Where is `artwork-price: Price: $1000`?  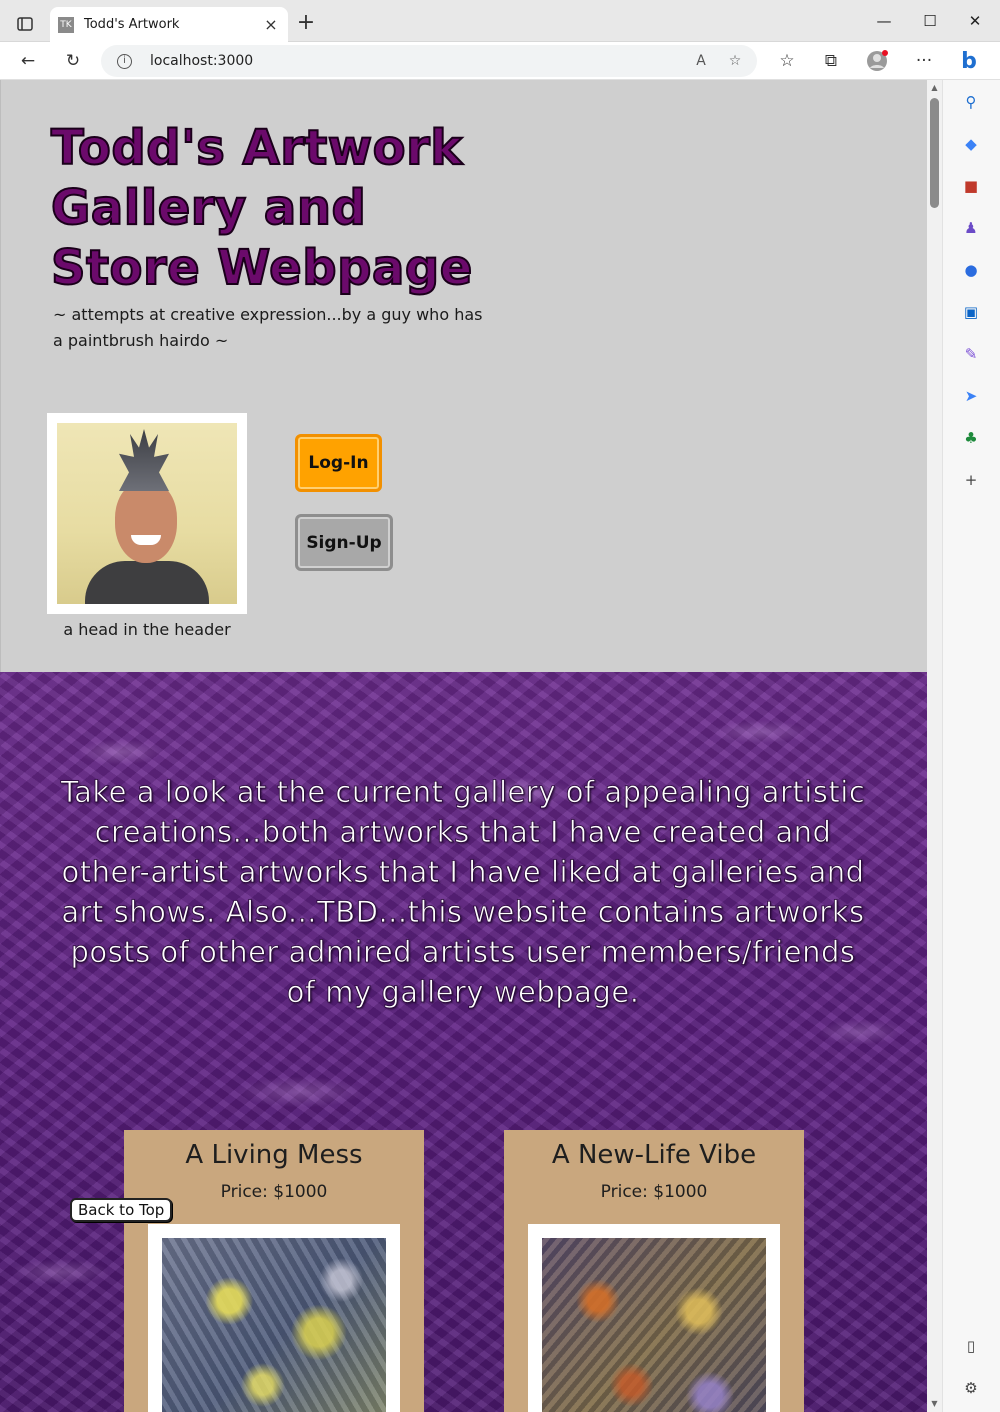
artwork-price: Price: $1000 is located at coordinates (654, 1192).